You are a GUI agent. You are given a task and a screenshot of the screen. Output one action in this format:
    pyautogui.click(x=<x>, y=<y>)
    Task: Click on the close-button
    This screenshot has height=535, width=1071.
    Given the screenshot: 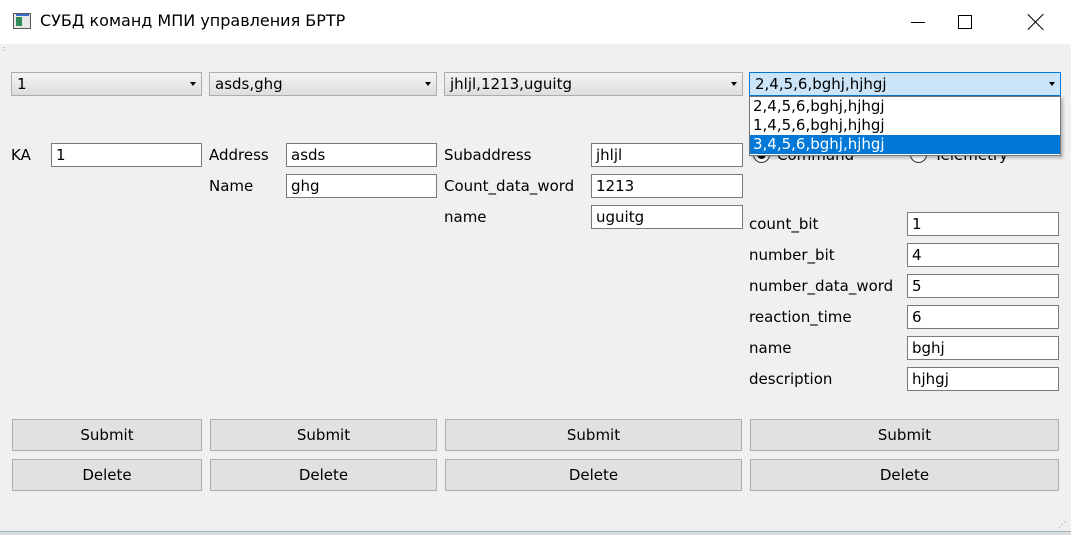 What is the action you would take?
    pyautogui.click(x=1036, y=22)
    